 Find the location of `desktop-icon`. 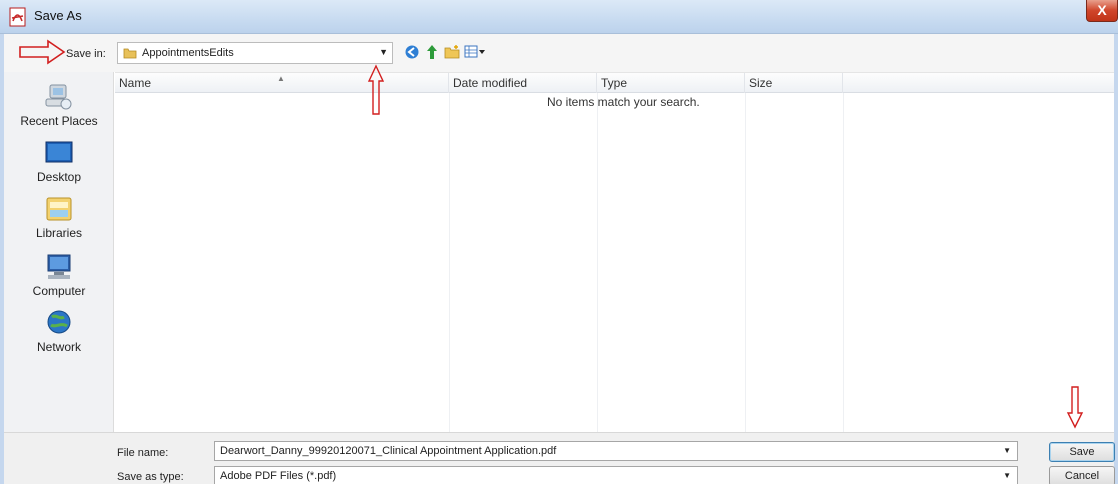

desktop-icon is located at coordinates (59, 152).